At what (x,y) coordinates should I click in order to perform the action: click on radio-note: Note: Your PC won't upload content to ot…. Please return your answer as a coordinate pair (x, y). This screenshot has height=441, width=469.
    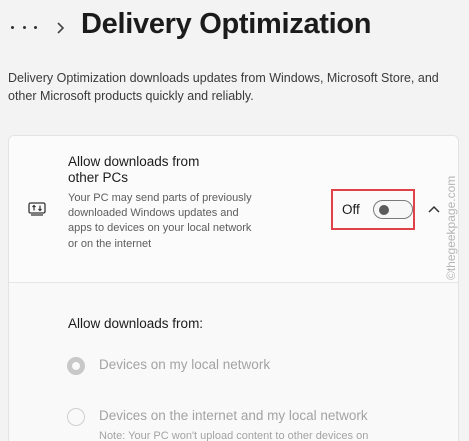
    Looking at the image, I should click on (234, 435).